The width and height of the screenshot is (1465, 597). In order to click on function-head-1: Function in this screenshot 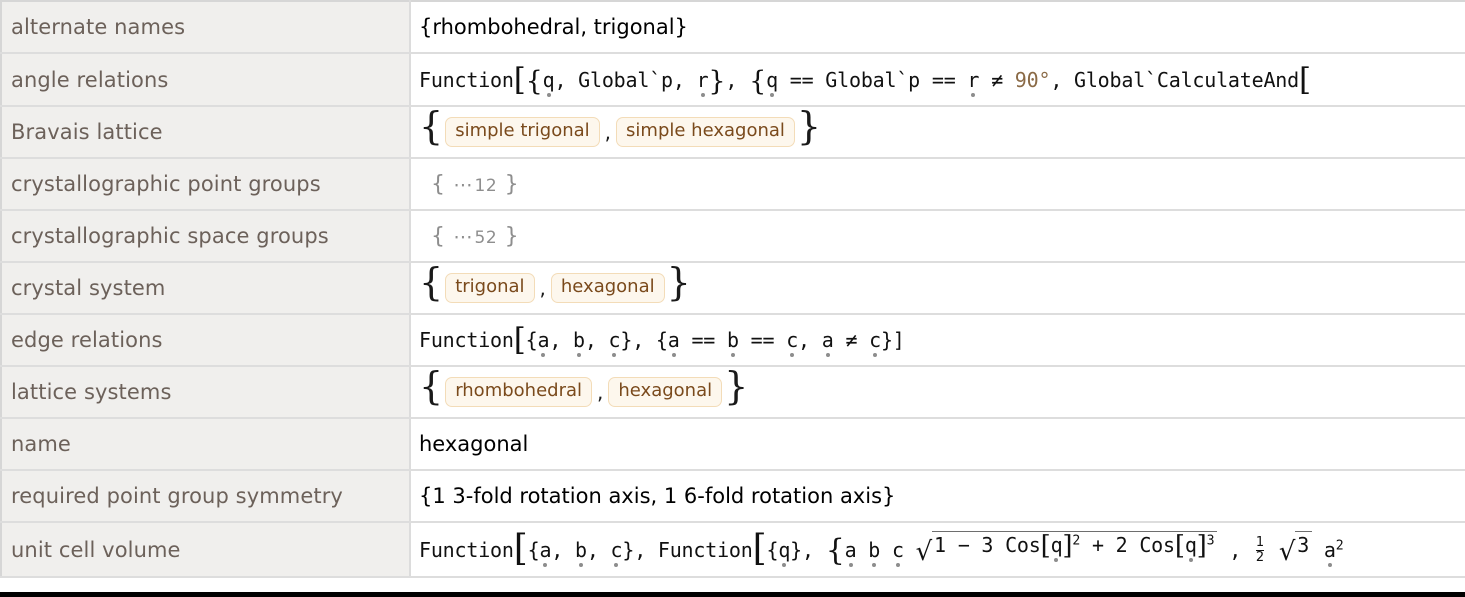, I will do `click(466, 549)`.